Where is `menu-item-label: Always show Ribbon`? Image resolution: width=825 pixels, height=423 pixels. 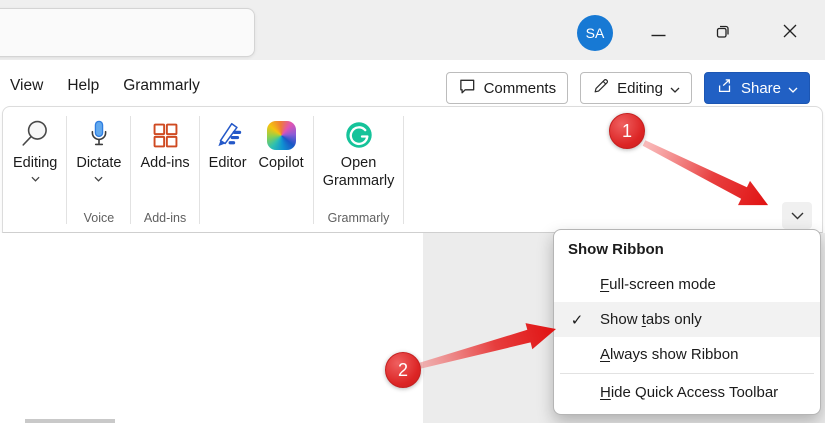
menu-item-label: Always show Ribbon is located at coordinates (669, 354).